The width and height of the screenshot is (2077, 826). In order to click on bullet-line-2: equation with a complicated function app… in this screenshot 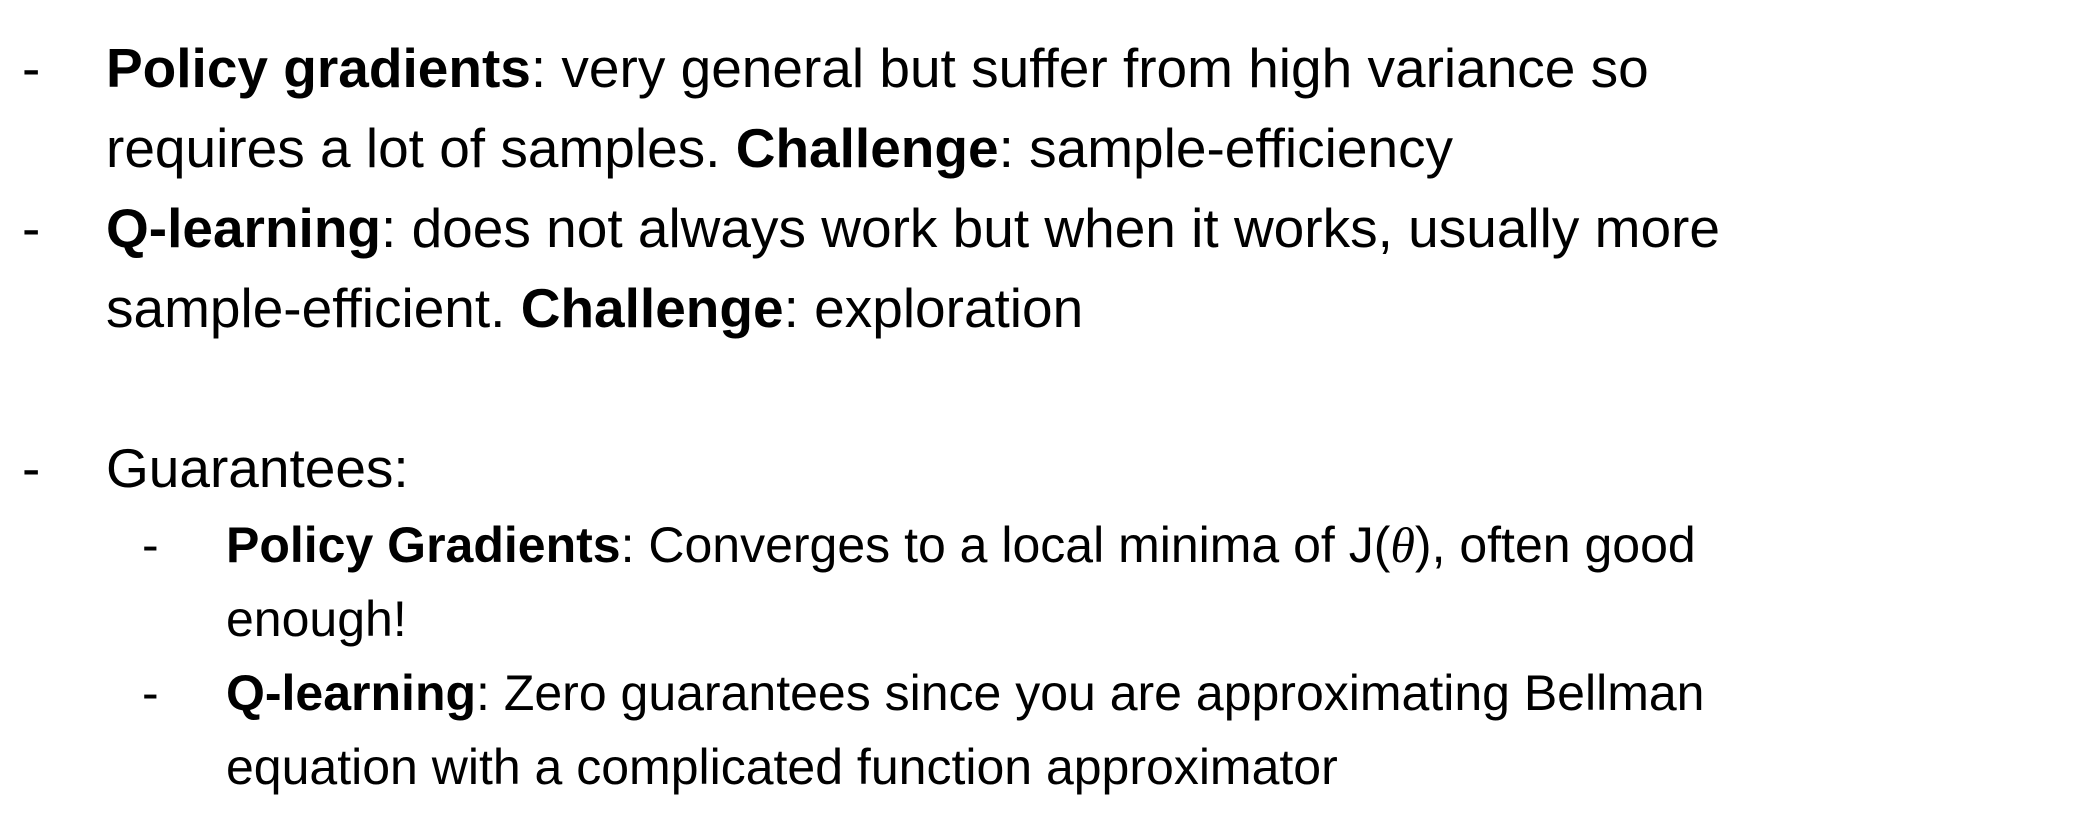, I will do `click(782, 767)`.